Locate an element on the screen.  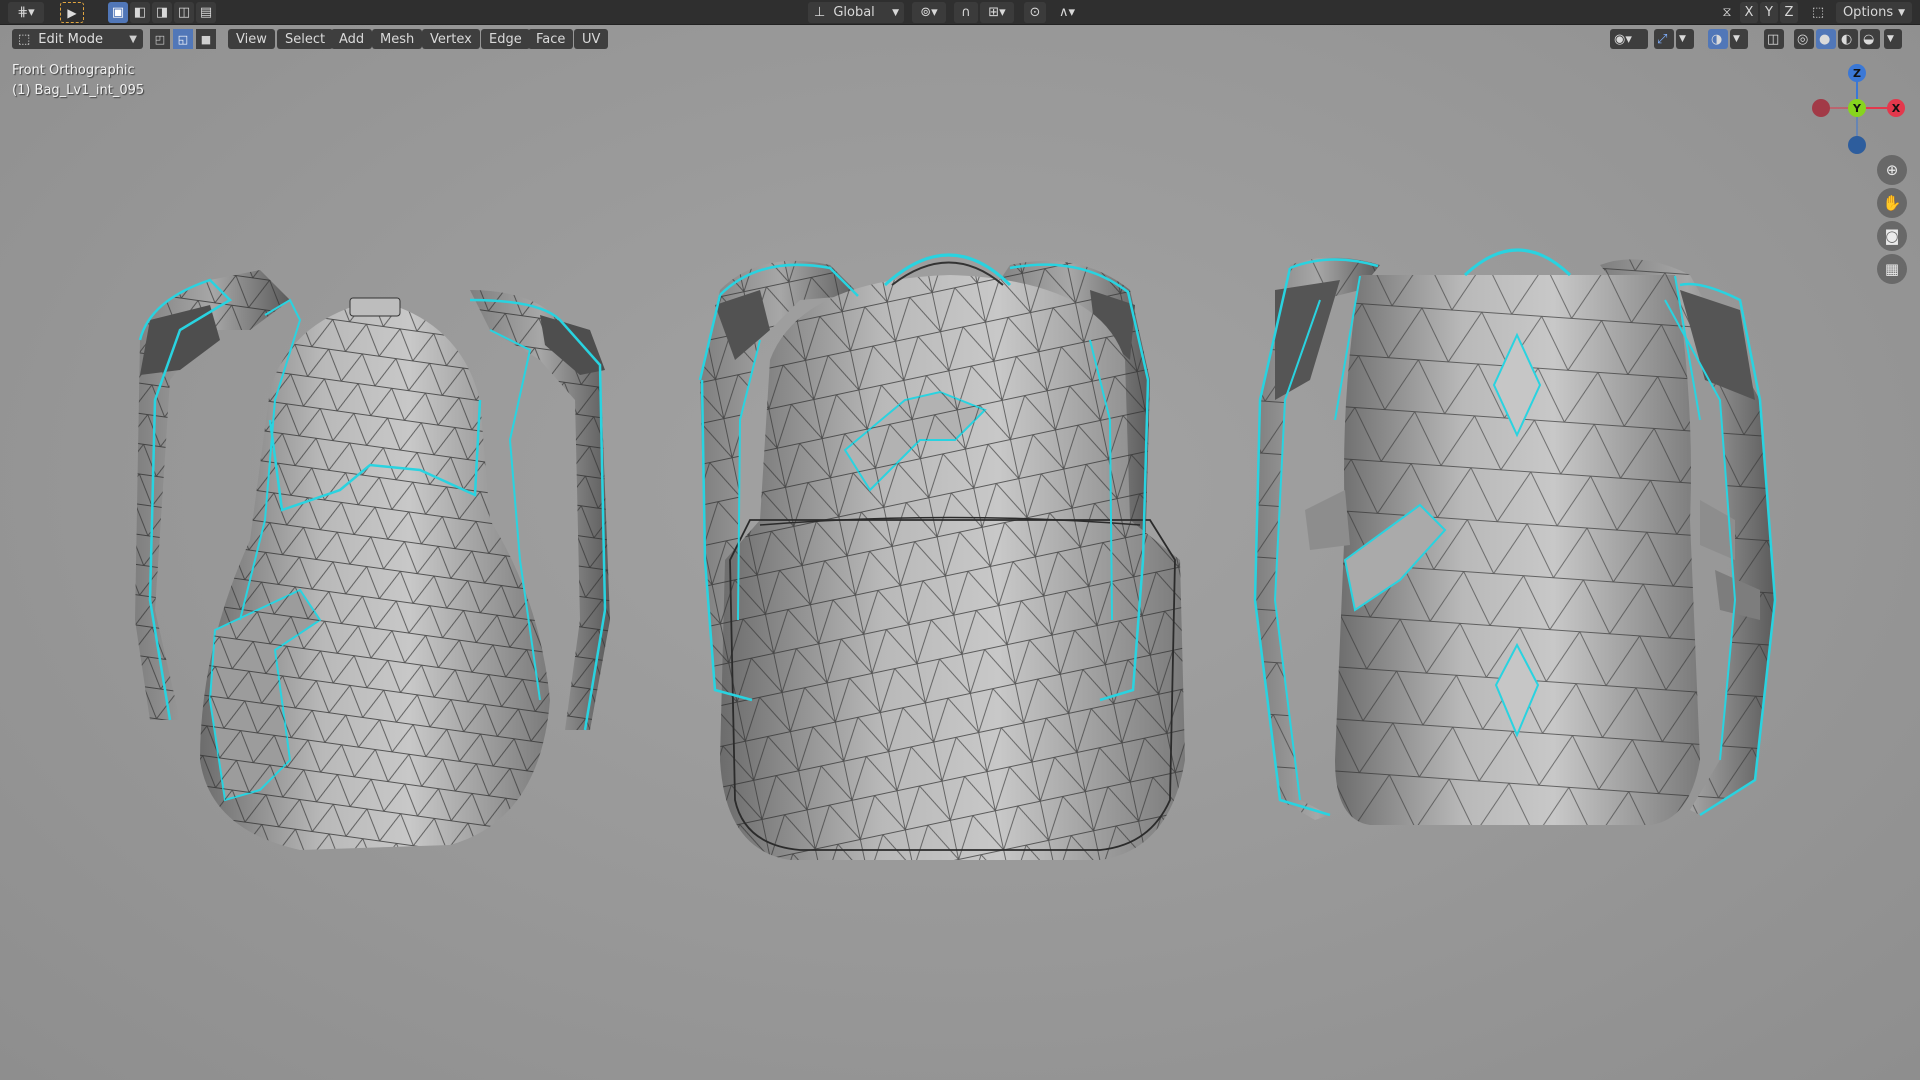
wireframe-shading-icon: ◎ is located at coordinates (1803, 39).